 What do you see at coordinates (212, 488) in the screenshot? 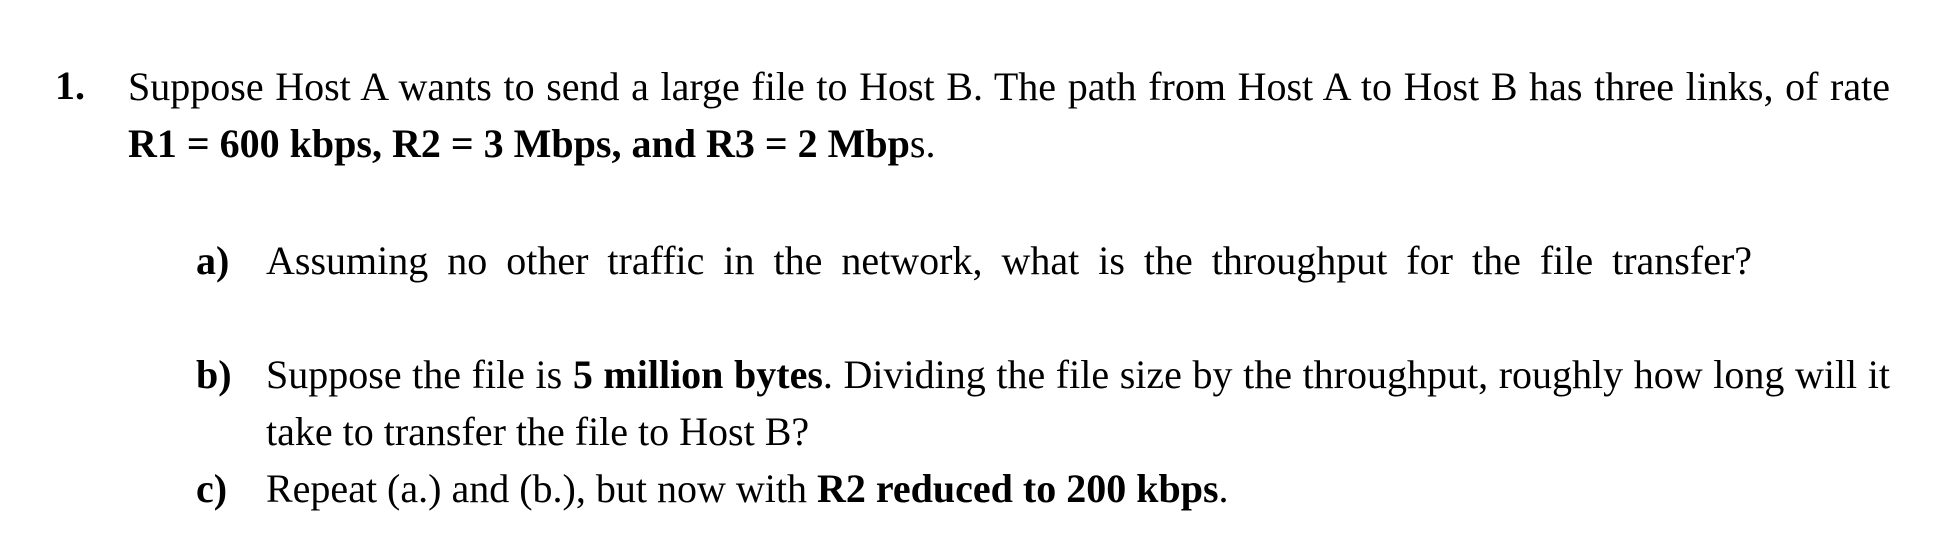
I see `part-c-label: c)` at bounding box center [212, 488].